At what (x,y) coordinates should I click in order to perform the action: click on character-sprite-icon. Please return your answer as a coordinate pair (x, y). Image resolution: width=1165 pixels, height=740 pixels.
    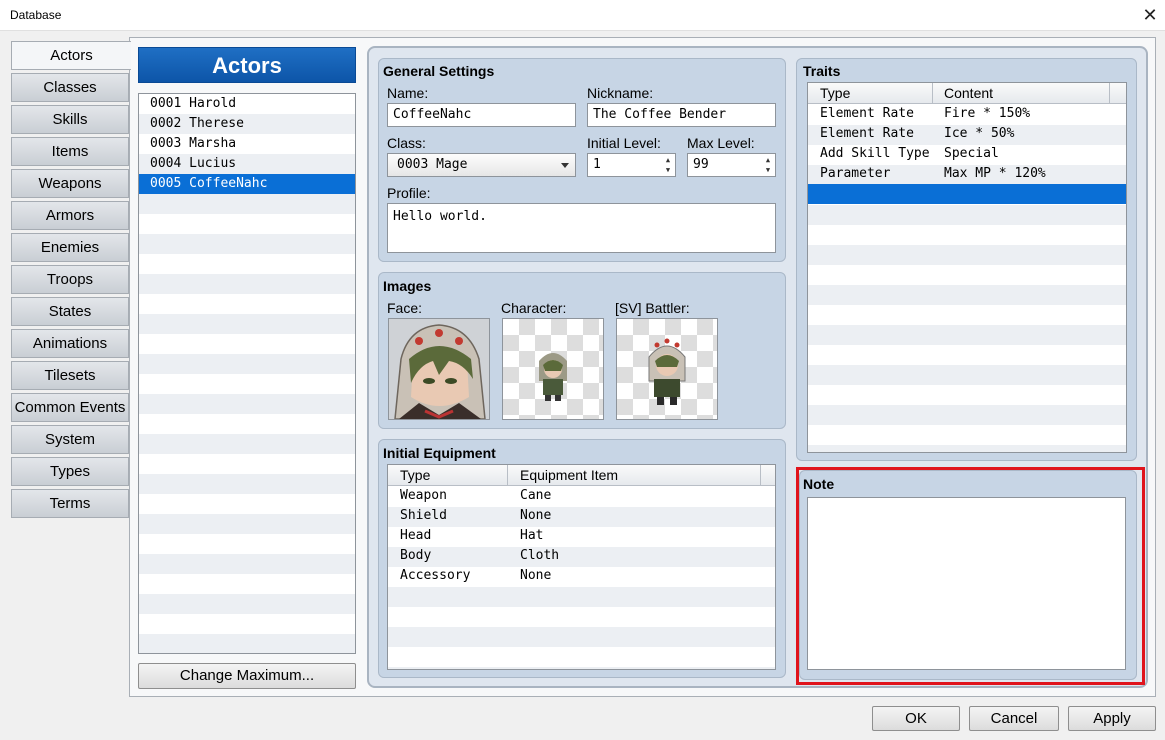
    Looking at the image, I should click on (553, 377).